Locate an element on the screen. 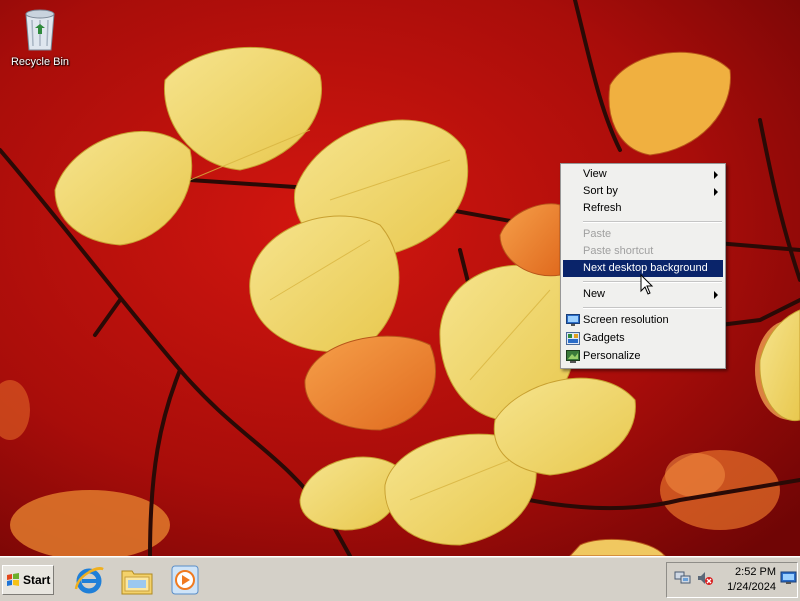 The height and width of the screenshot is (601, 800). menu-item-screen-resolution: Screen resolution is located at coordinates (643, 320).